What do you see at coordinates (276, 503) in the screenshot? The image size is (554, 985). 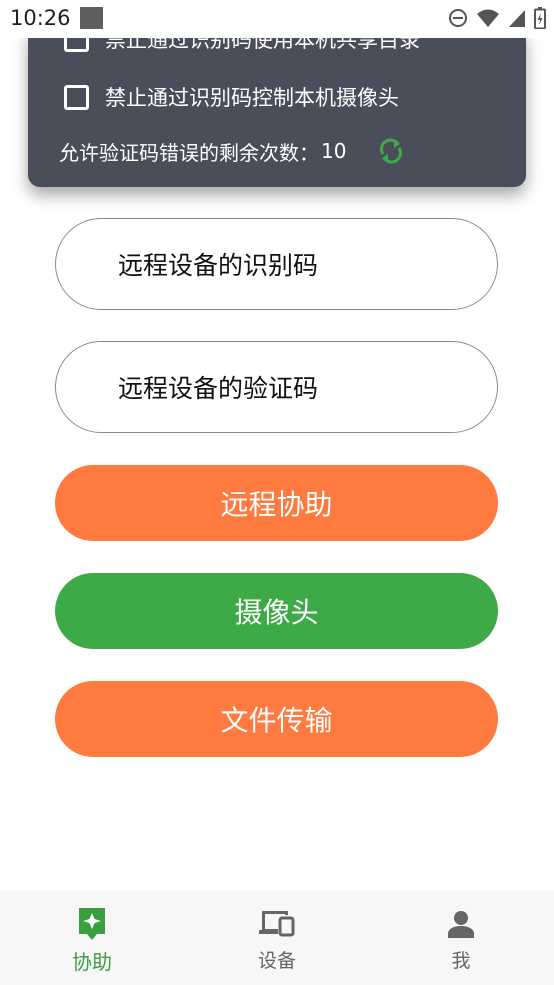 I see `remote-assist-button: 远程协助` at bounding box center [276, 503].